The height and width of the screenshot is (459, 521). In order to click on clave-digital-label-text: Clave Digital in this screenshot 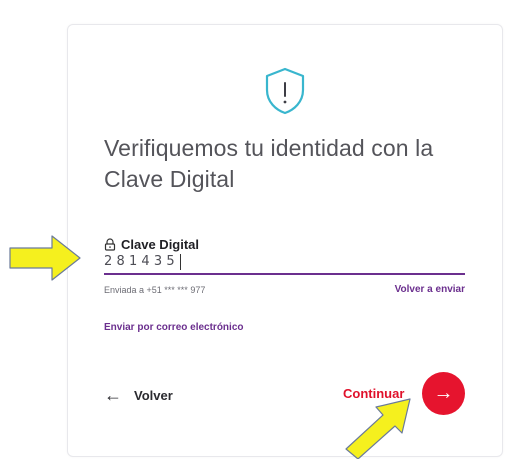, I will do `click(160, 244)`.